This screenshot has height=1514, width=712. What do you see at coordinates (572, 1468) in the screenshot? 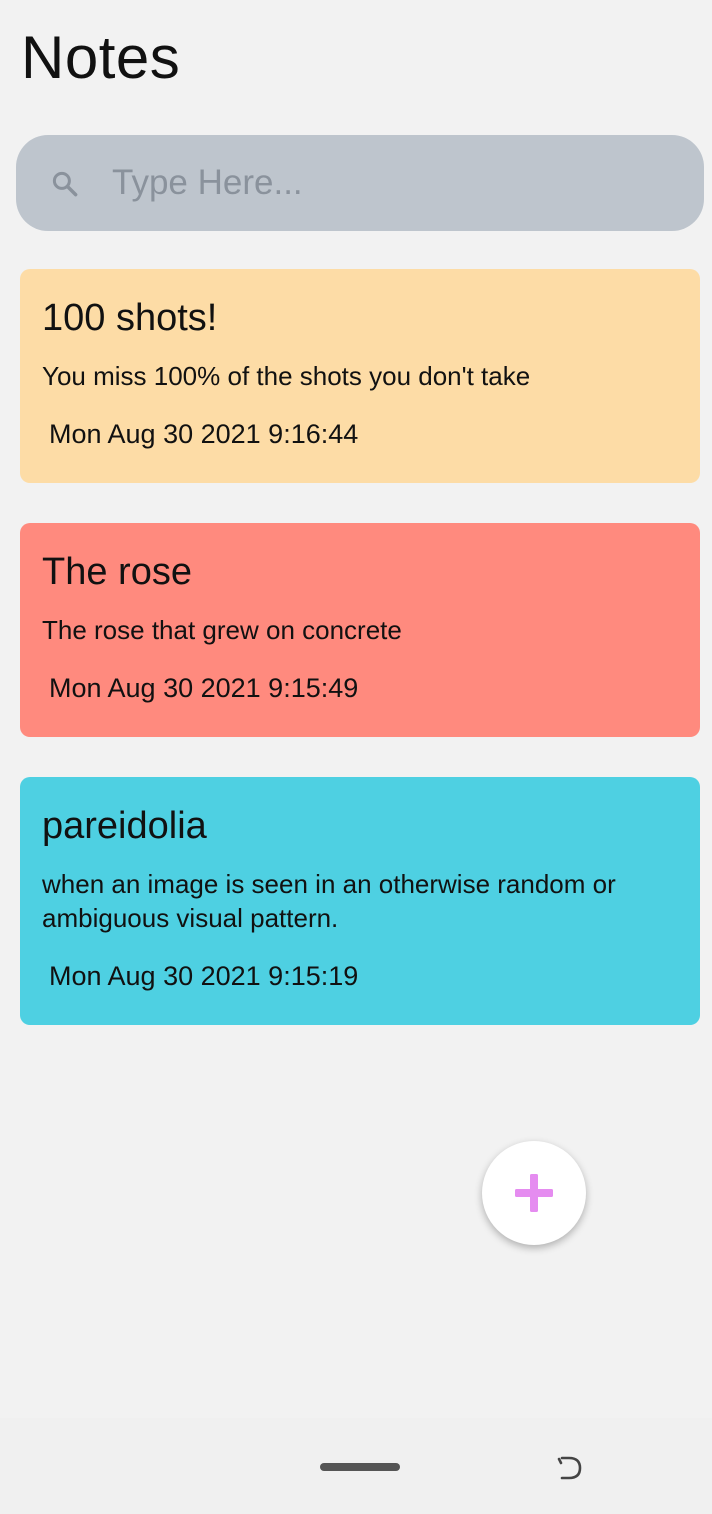
I see `rotate-icon` at bounding box center [572, 1468].